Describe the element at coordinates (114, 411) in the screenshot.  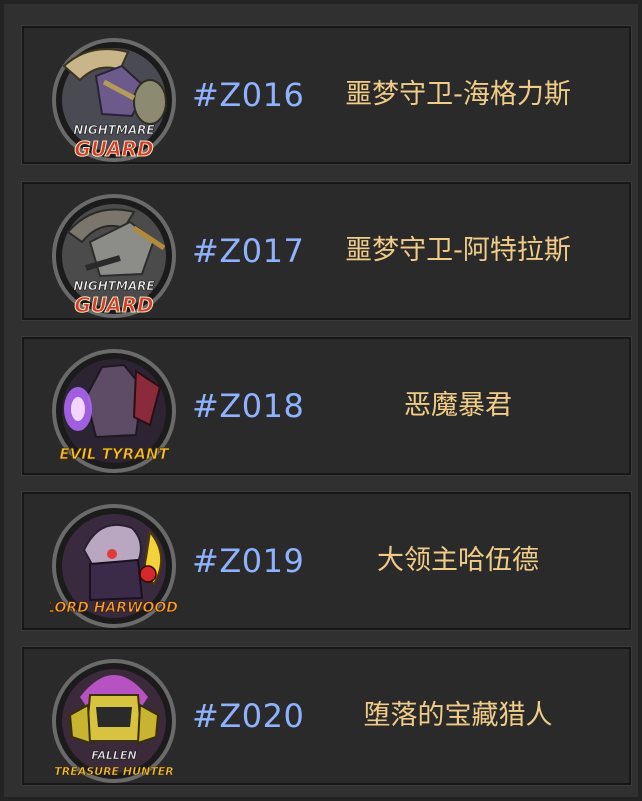
I see `evil-tyrant-icon: EVIL TYRANT` at that location.